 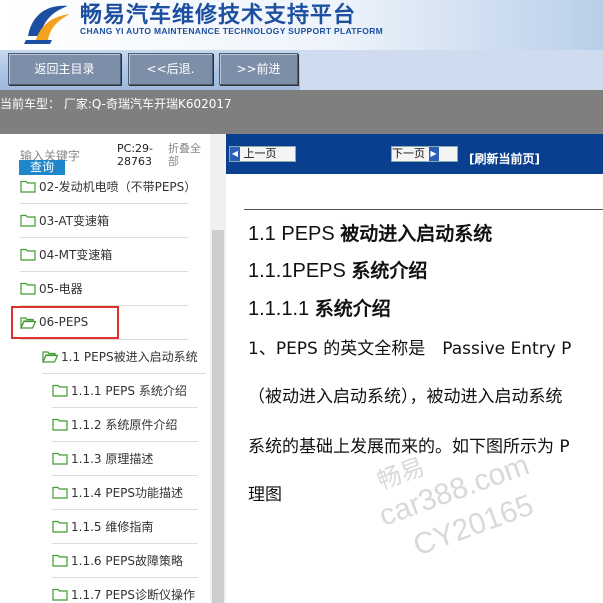 I want to click on tree-item: 1.1.6 PEPS故障策略, so click(x=125, y=561).